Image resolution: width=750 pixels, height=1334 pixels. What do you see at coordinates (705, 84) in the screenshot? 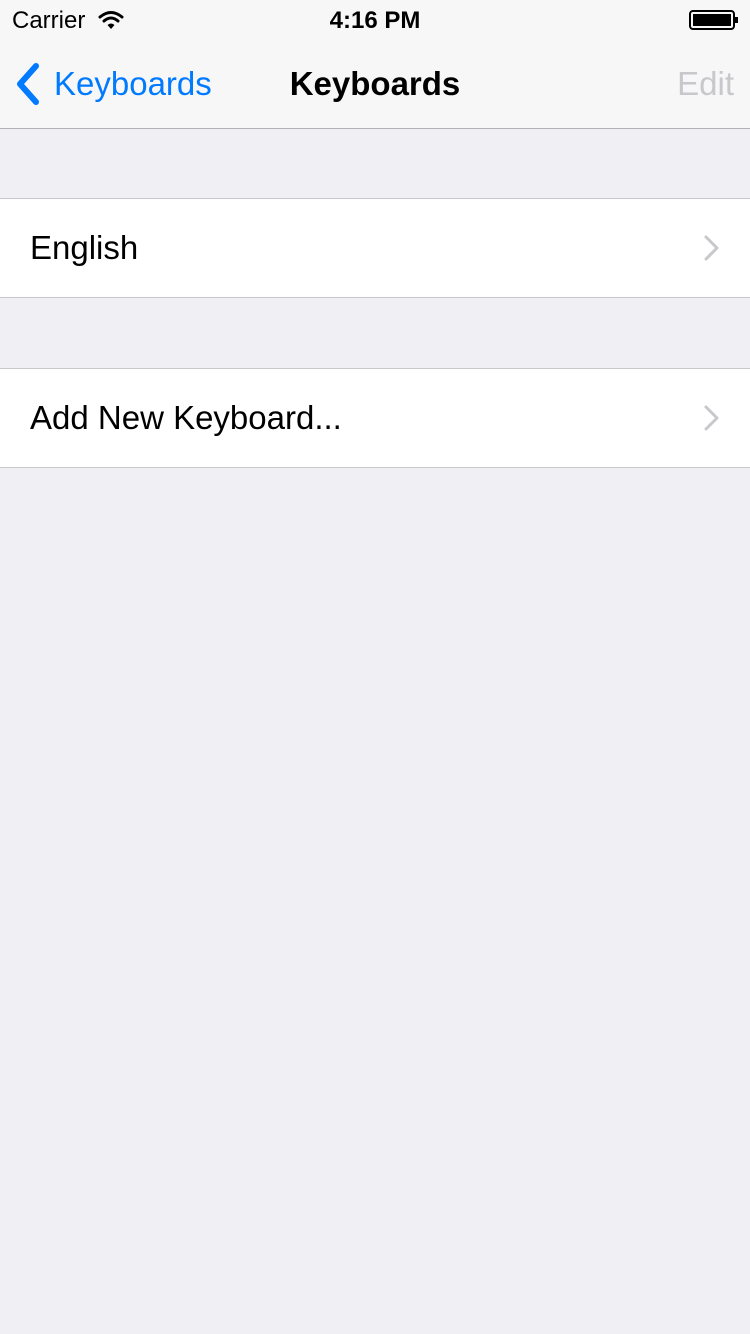
I see `edit-button: Edit` at bounding box center [705, 84].